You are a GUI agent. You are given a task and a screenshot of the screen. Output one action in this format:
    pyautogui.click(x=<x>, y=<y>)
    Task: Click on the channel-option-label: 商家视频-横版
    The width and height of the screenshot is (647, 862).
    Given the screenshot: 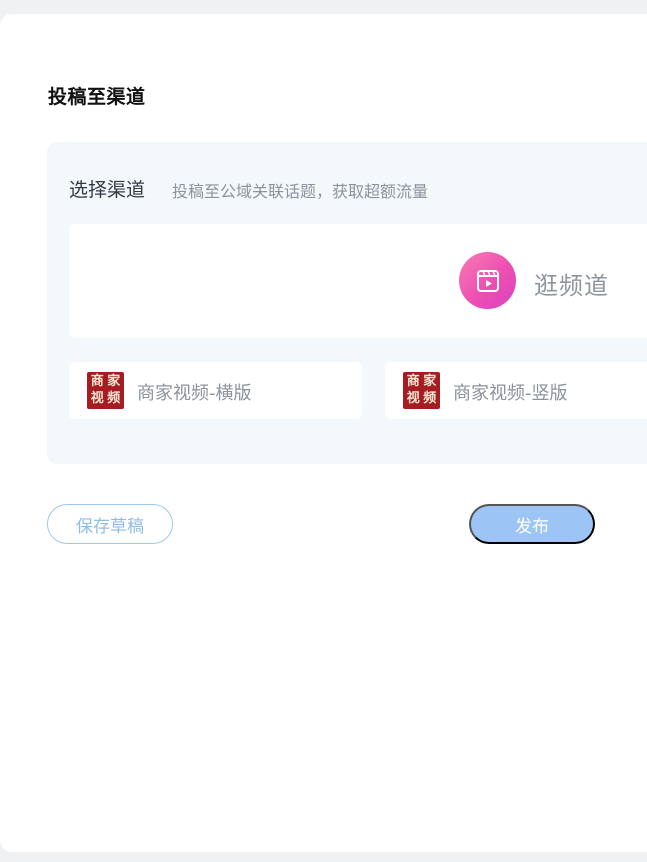 What is the action you would take?
    pyautogui.click(x=194, y=393)
    